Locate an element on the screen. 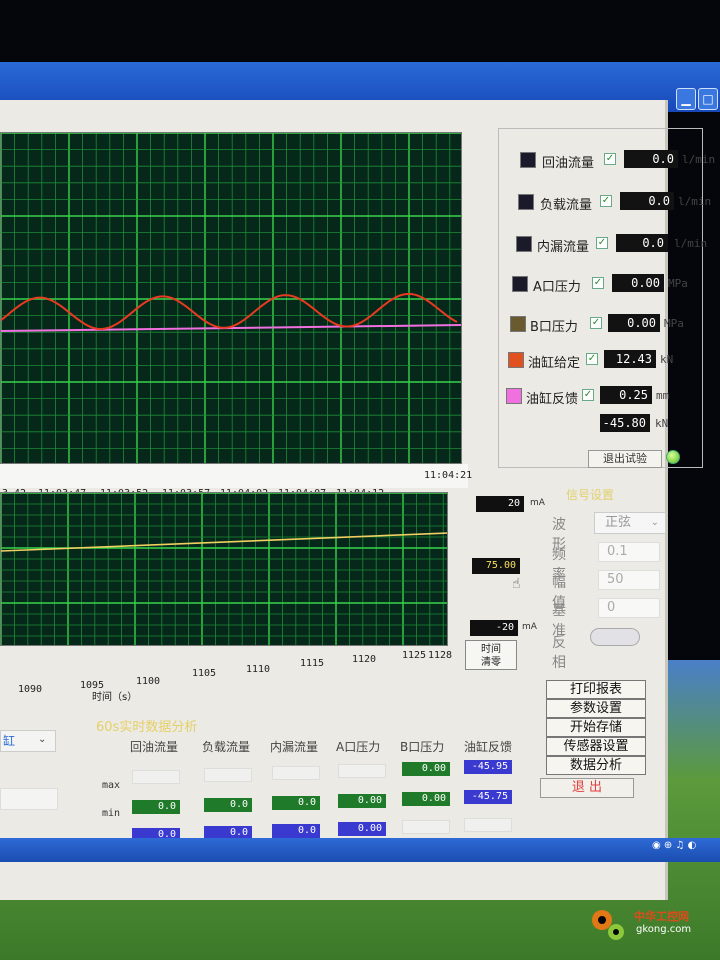 This screenshot has height=960, width=720. left-channel-select: 缸 is located at coordinates (28, 741).